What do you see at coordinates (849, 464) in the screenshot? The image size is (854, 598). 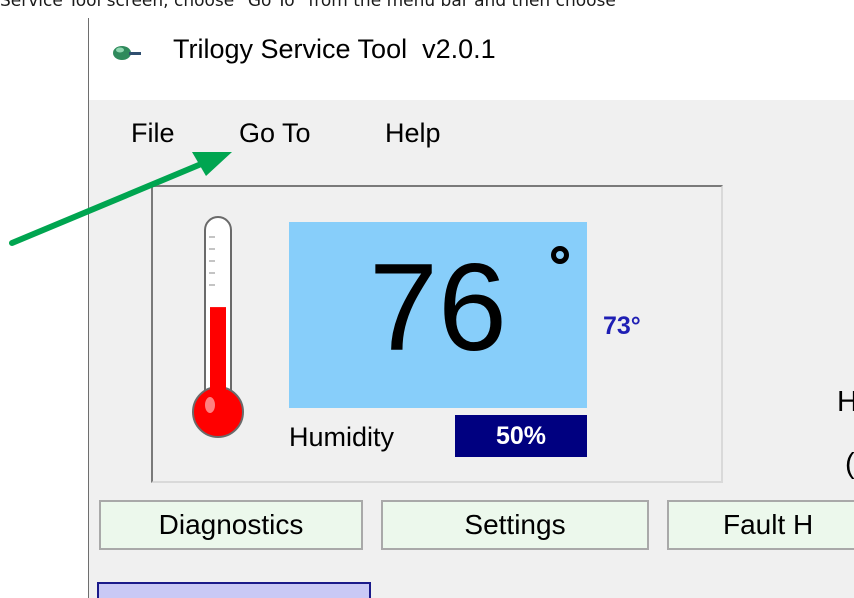 I see `side-label-paren: (` at bounding box center [849, 464].